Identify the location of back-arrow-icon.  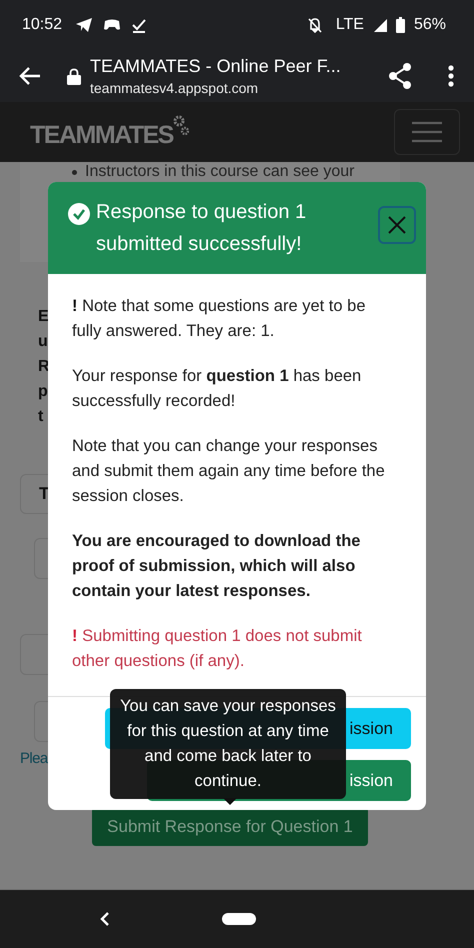
(30, 76).